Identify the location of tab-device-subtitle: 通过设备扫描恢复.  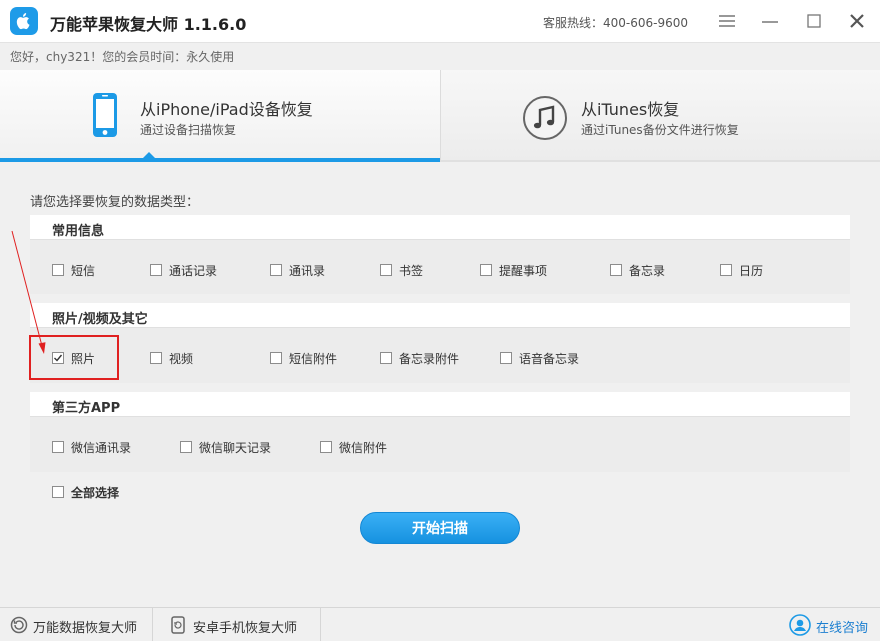
(188, 130).